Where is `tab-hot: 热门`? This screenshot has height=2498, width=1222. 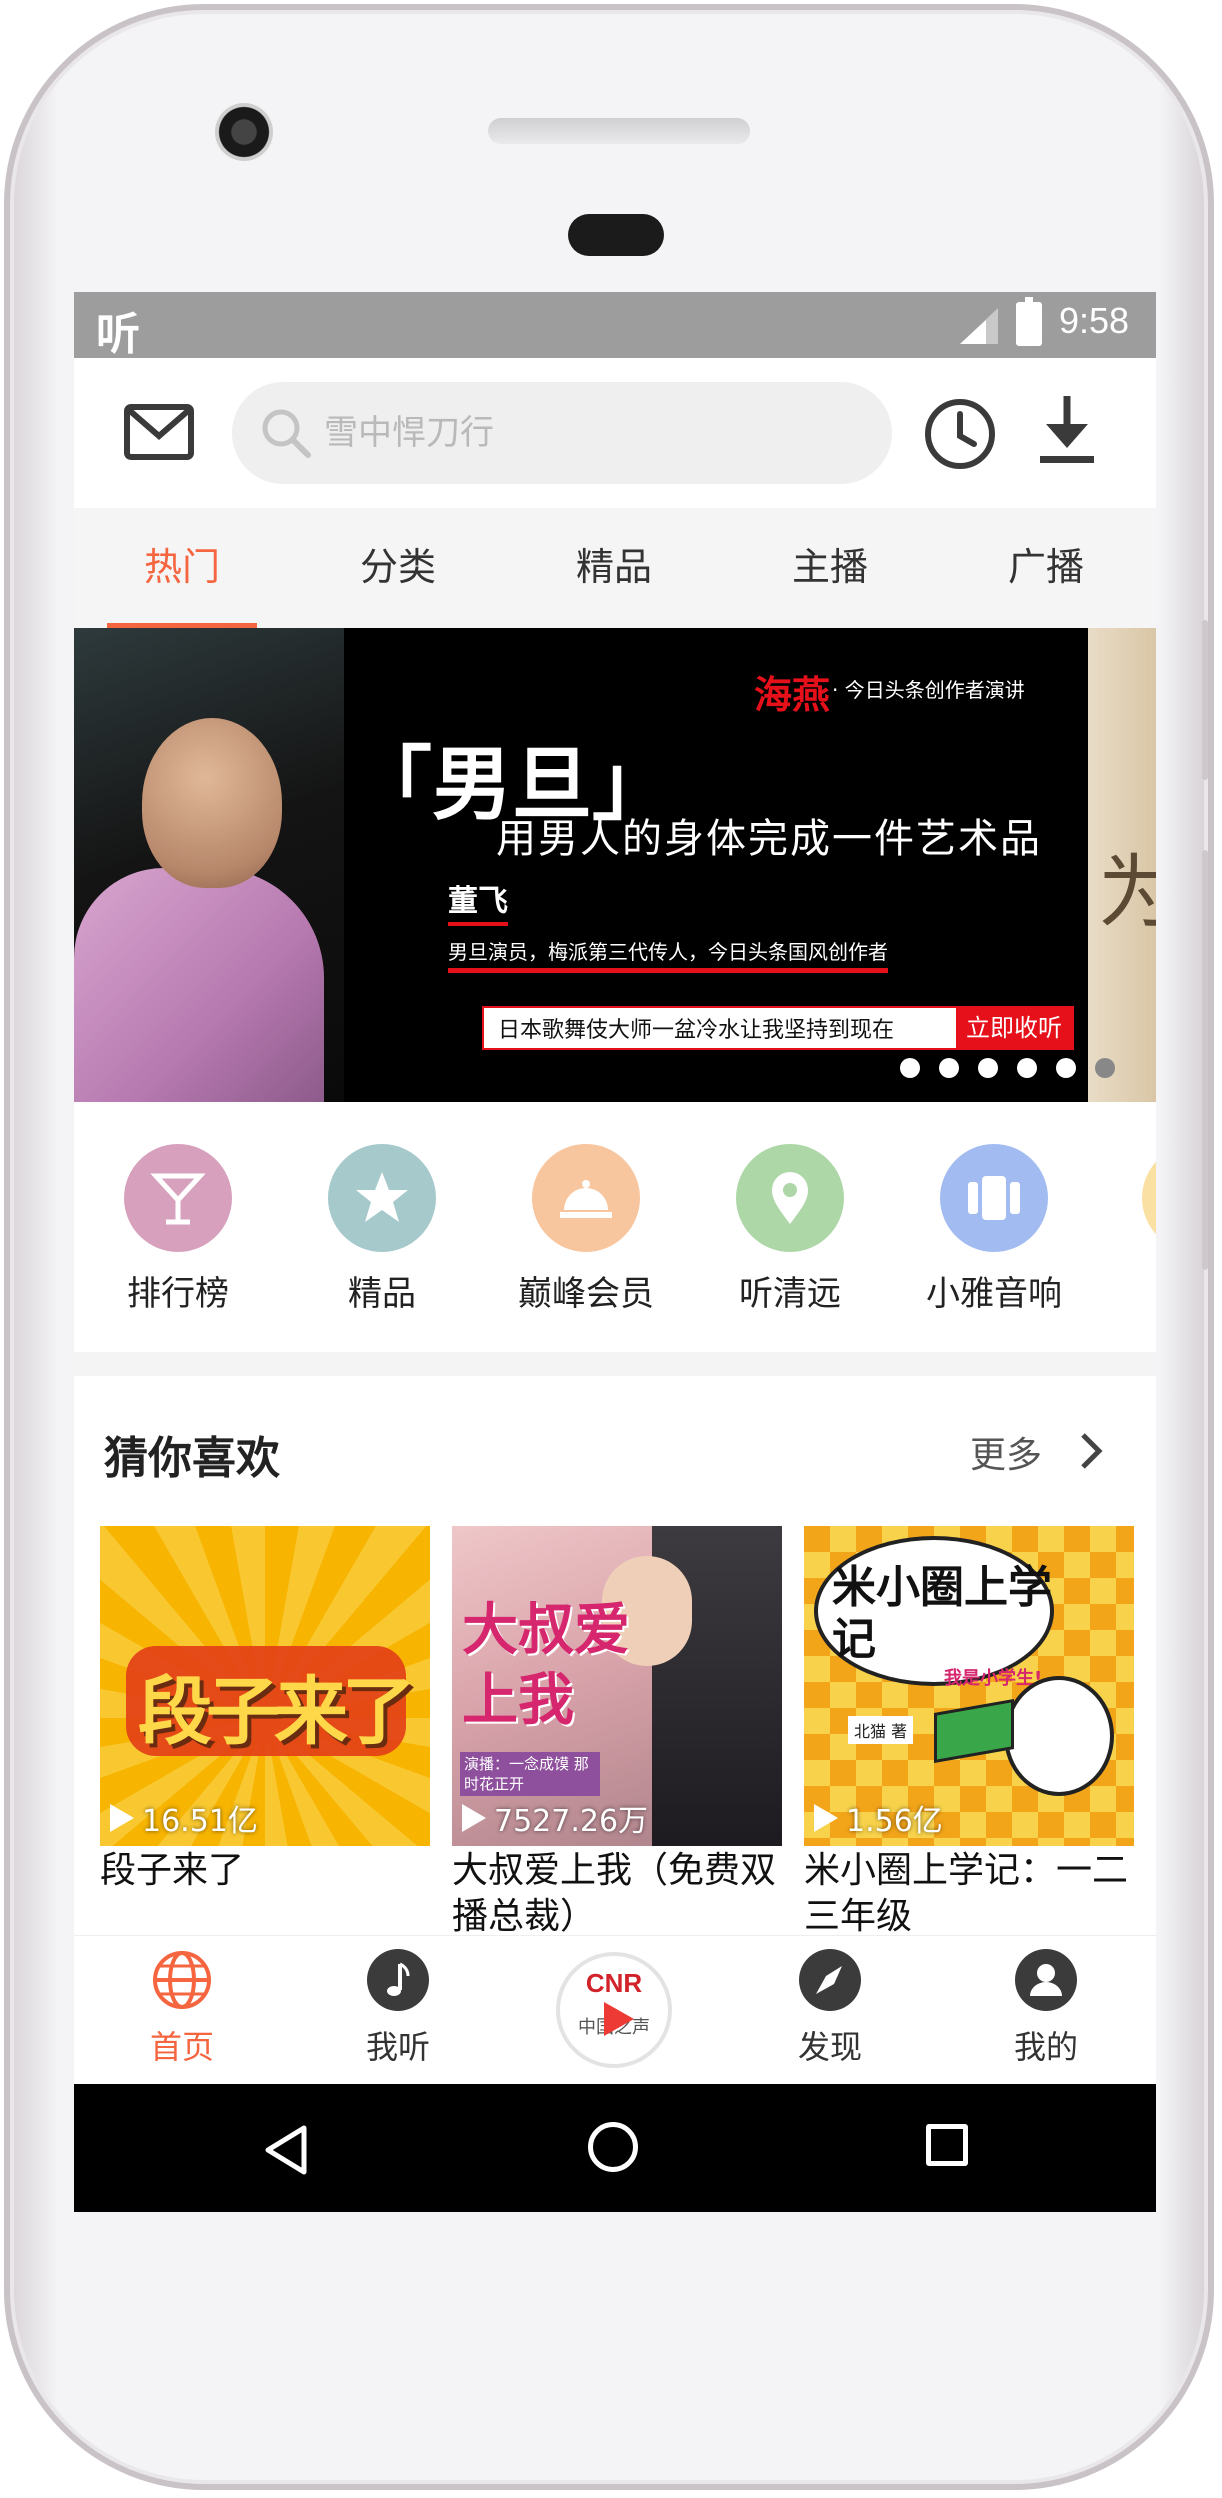 tab-hot: 热门 is located at coordinates (182, 568).